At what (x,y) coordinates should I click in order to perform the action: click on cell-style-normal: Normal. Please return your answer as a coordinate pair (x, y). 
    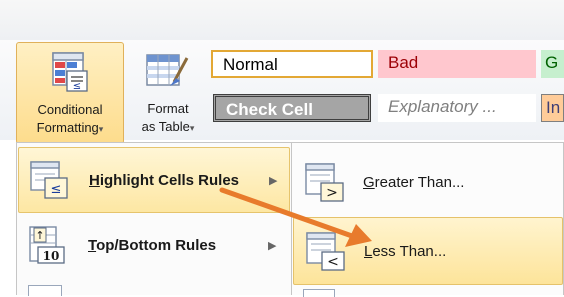
    Looking at the image, I should click on (292, 64).